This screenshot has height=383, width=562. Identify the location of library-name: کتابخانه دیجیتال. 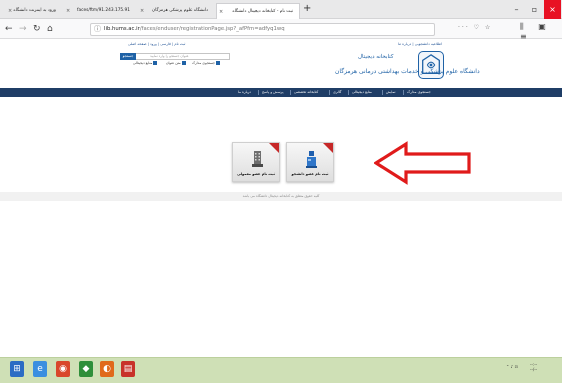
(376, 57).